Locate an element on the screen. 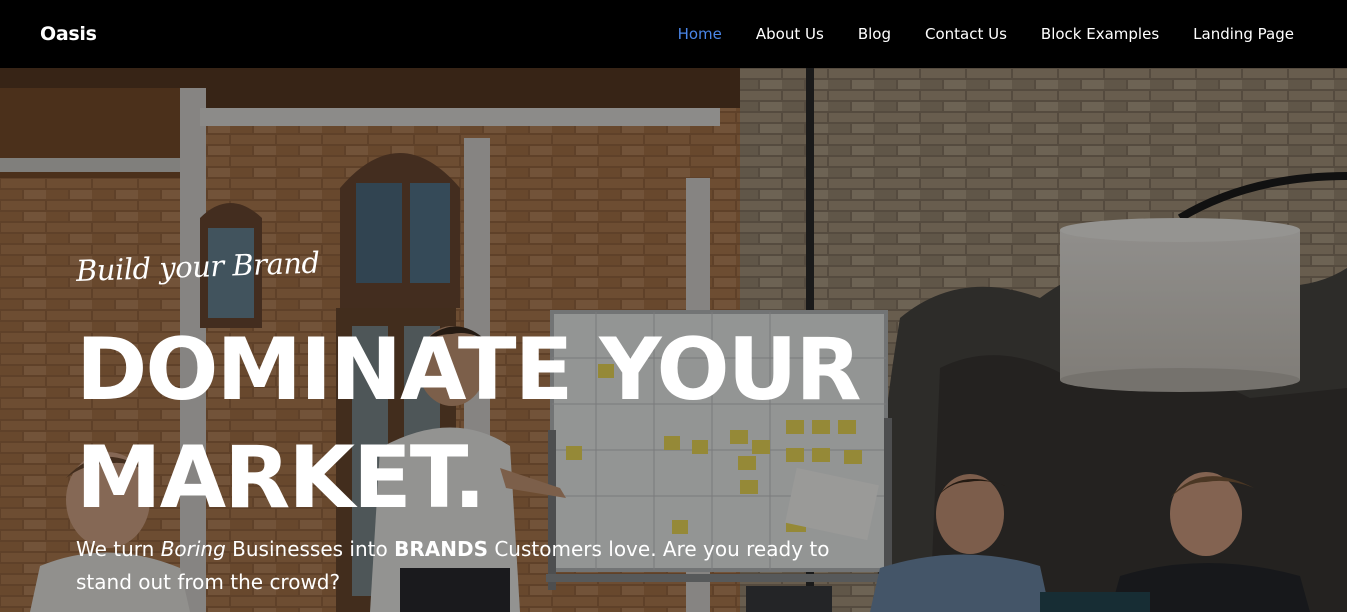 The image size is (1347, 612). nav-link-blog: Blog is located at coordinates (874, 34).